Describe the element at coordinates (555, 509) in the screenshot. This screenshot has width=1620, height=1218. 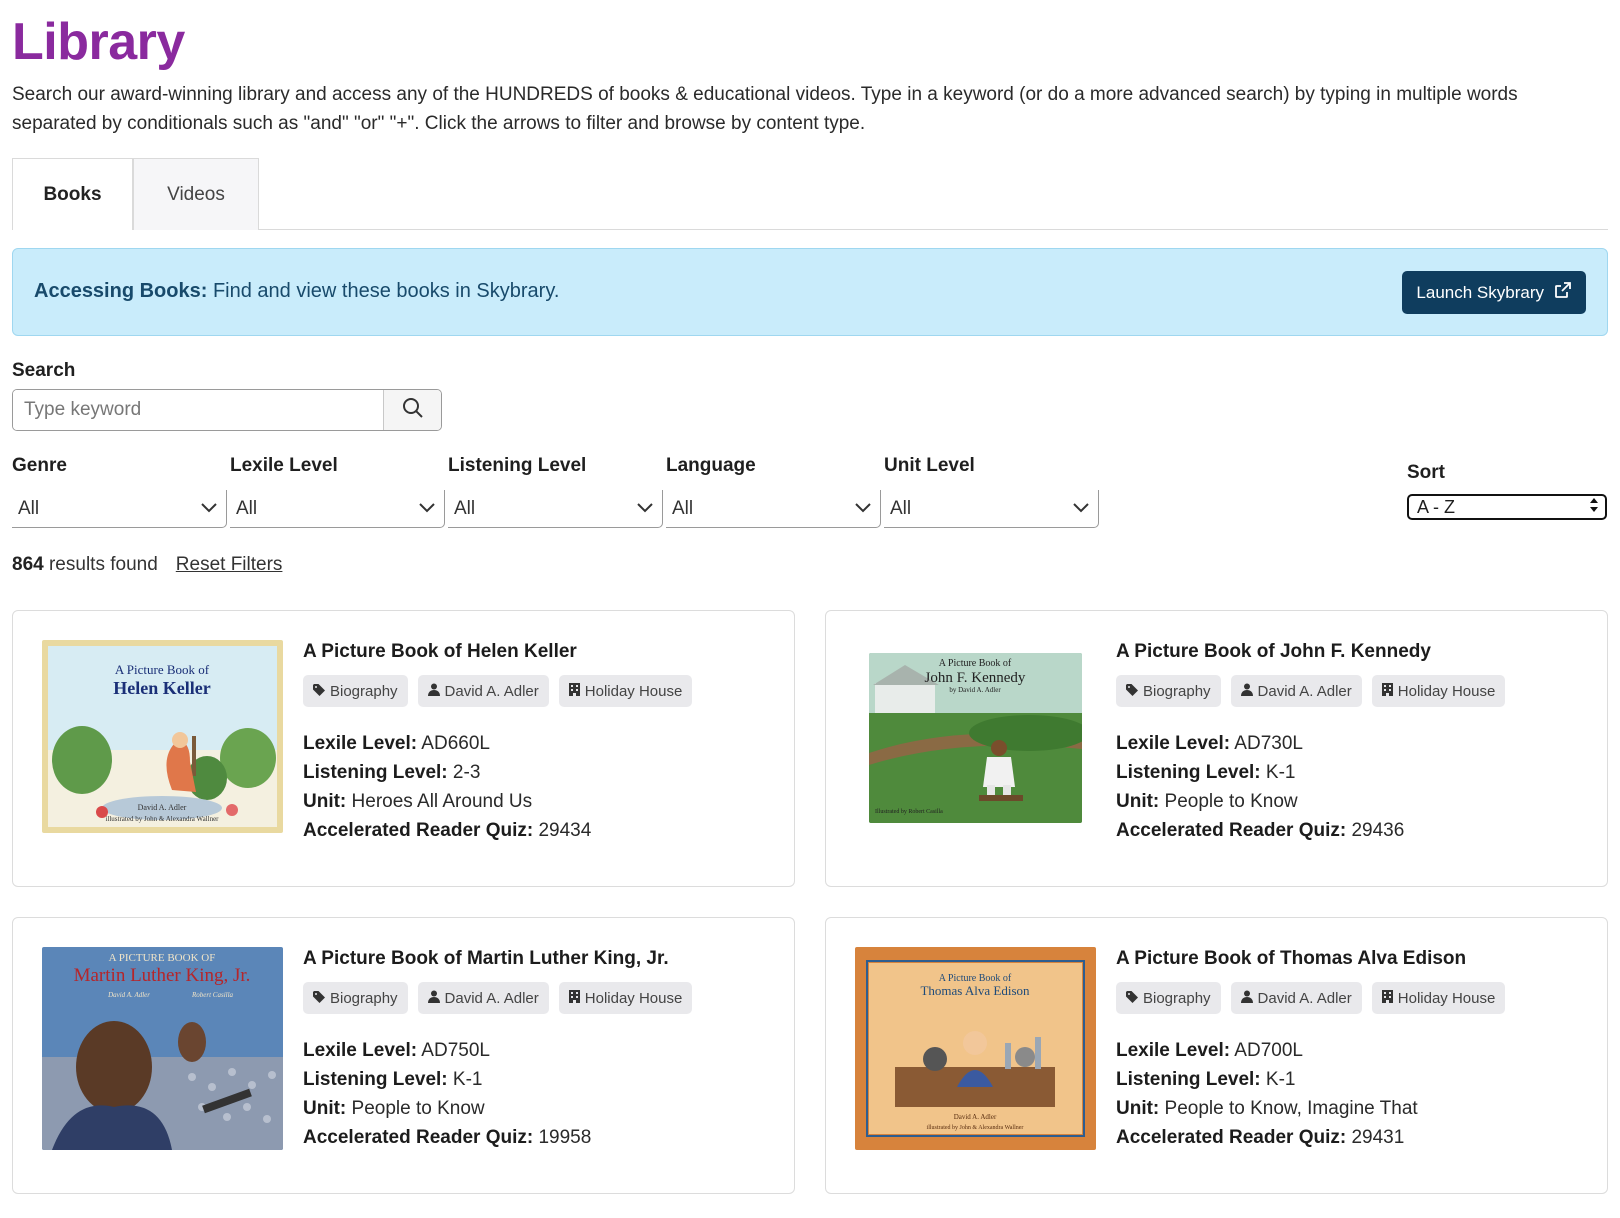
I see `listening-select: All` at that location.